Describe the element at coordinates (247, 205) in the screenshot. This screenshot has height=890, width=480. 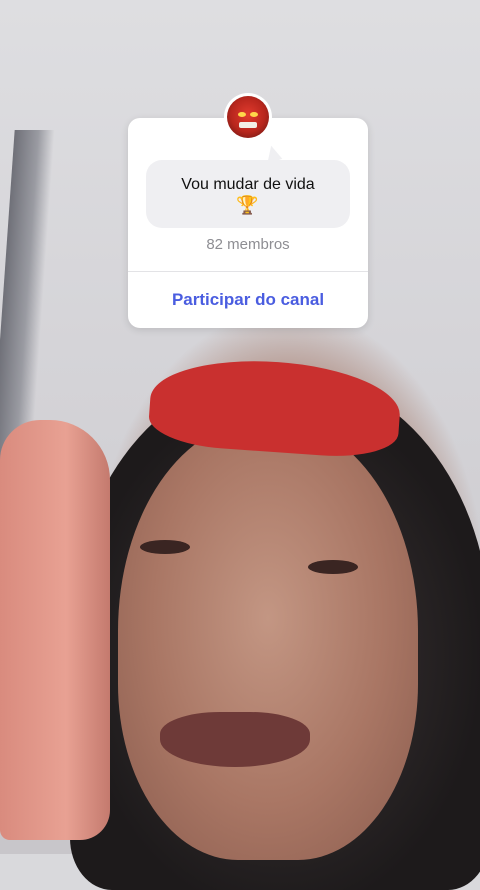
I see `trophy-icon: 🏆` at that location.